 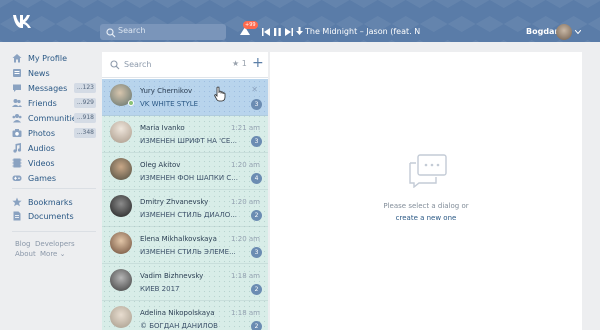 I want to click on nav-label: Games, so click(x=42, y=178).